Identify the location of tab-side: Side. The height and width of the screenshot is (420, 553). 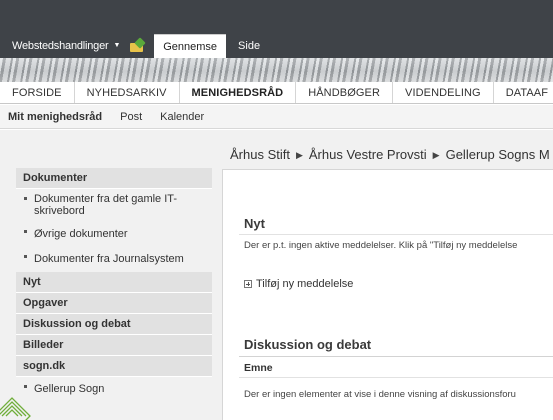
(249, 45).